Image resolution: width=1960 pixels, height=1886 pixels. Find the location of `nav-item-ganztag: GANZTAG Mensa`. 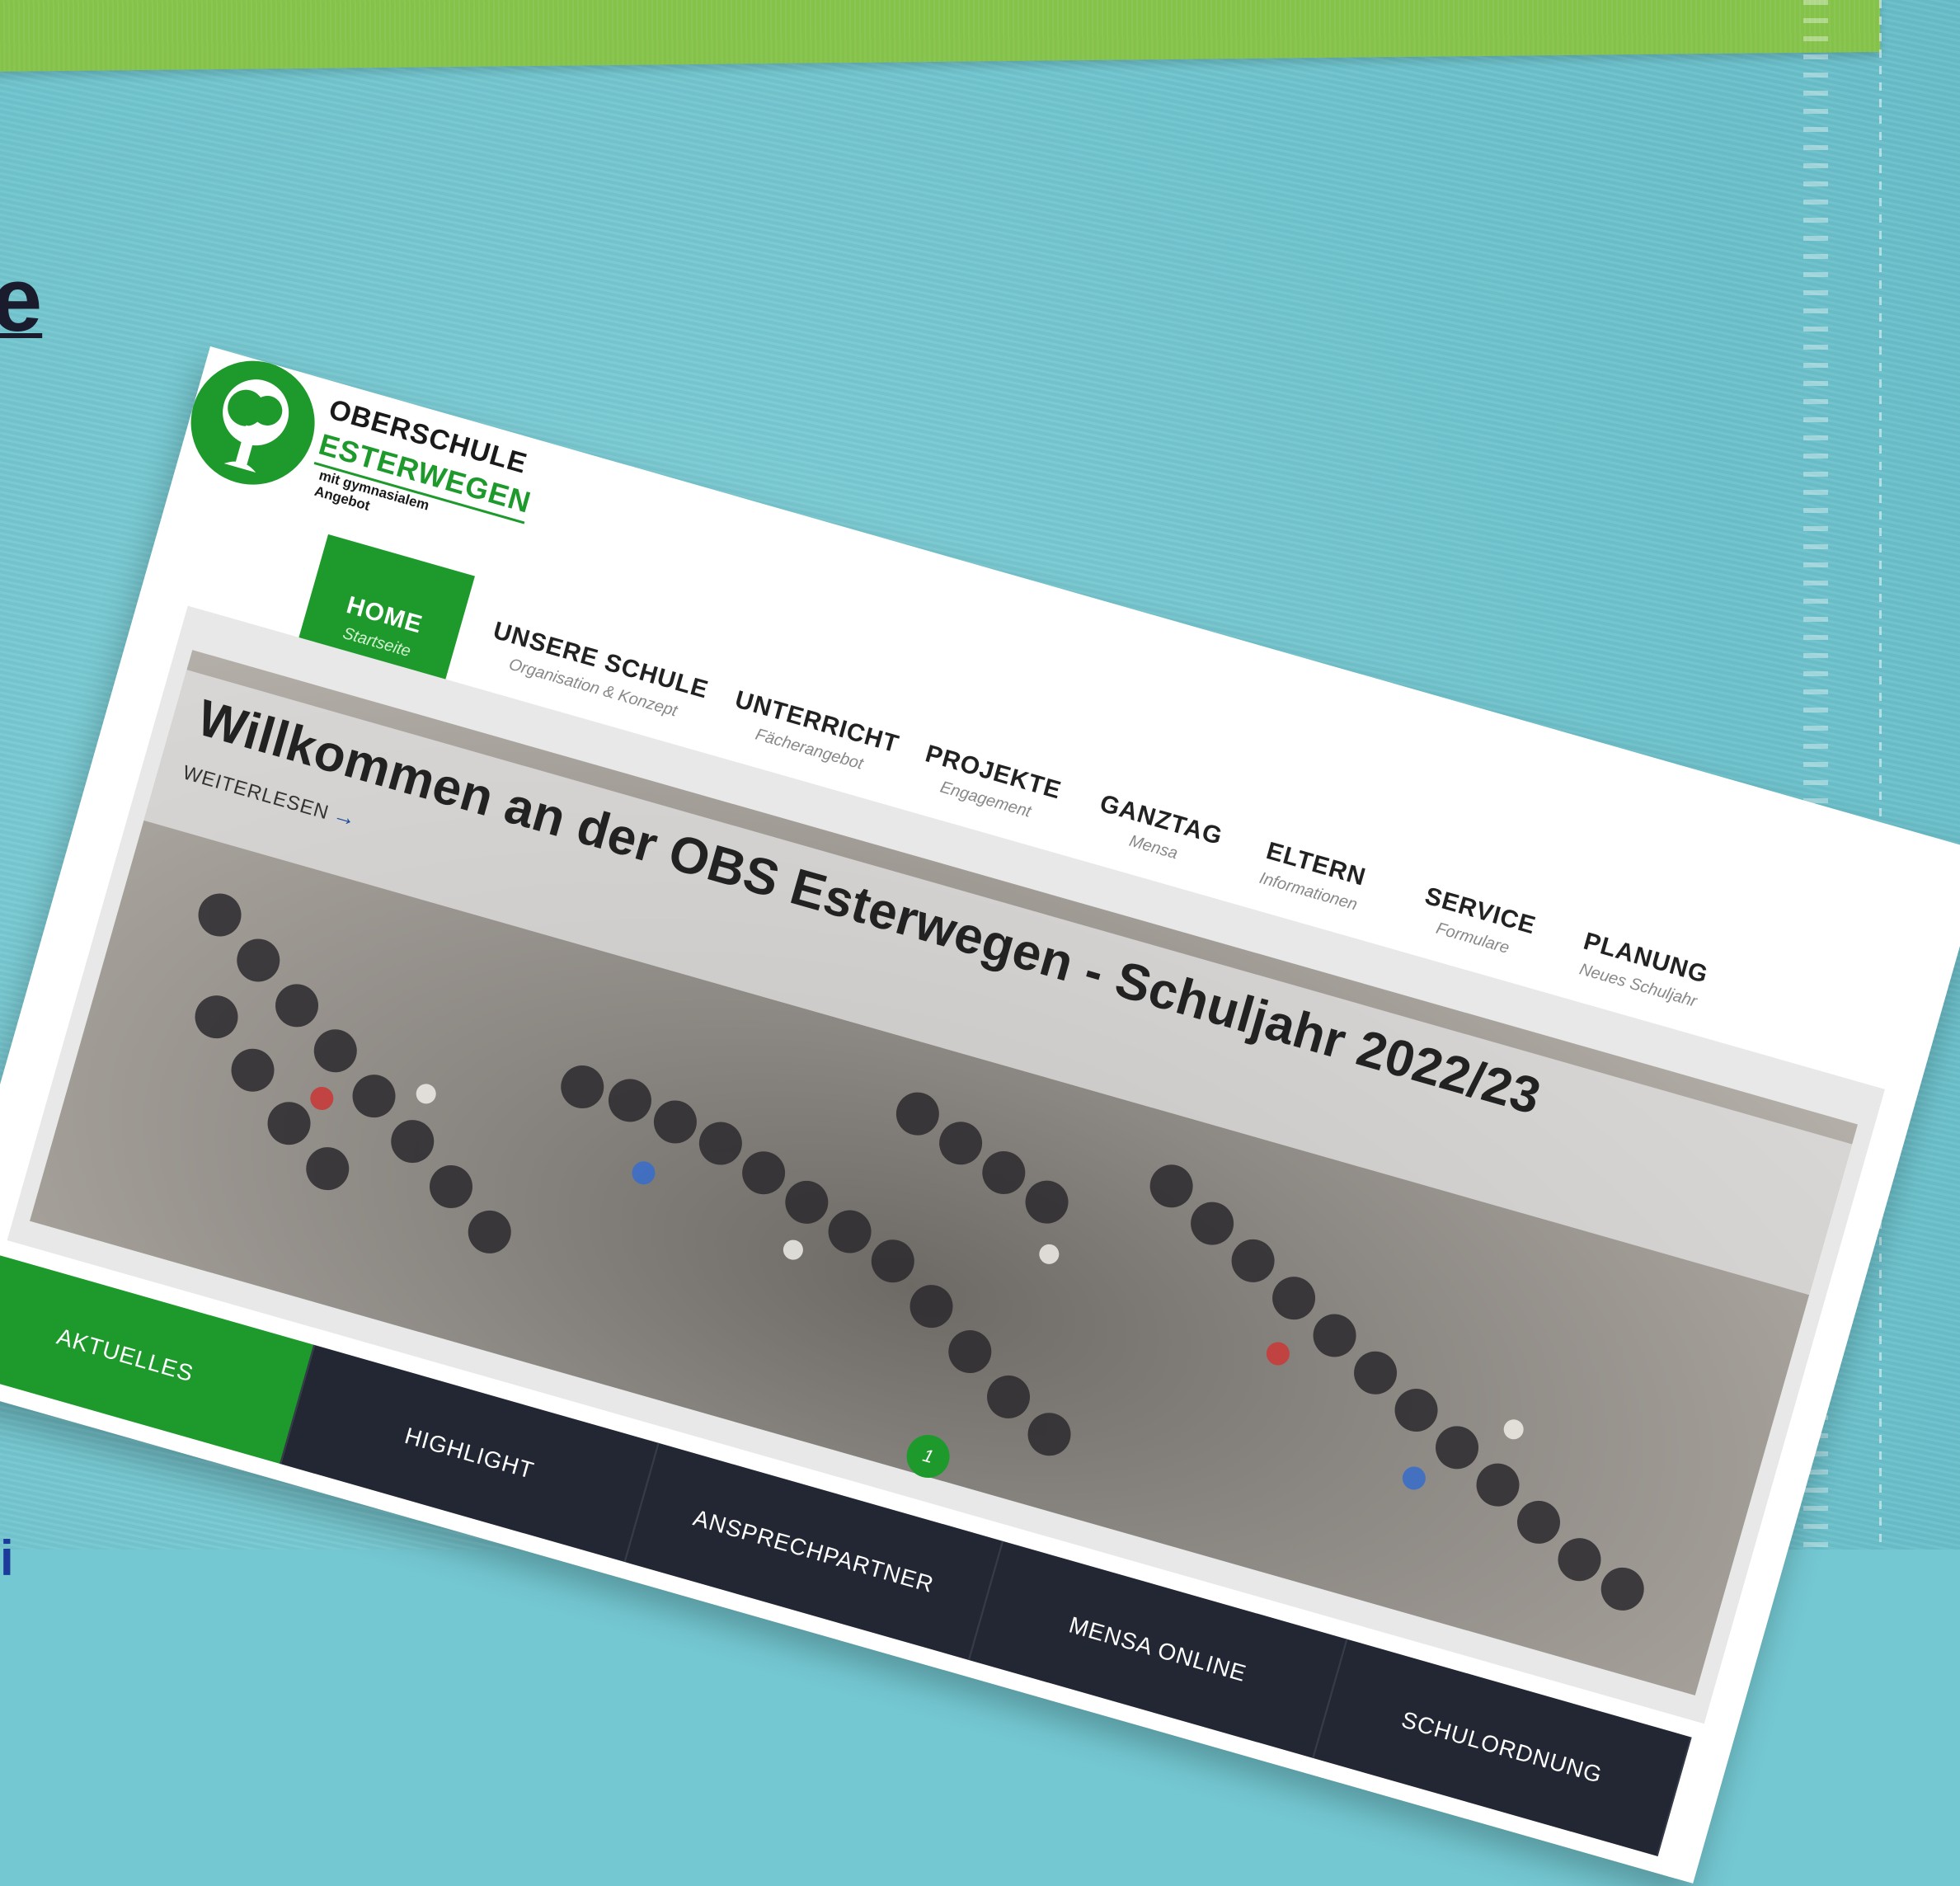

nav-item-ganztag: GANZTAG Mensa is located at coordinates (1157, 832).